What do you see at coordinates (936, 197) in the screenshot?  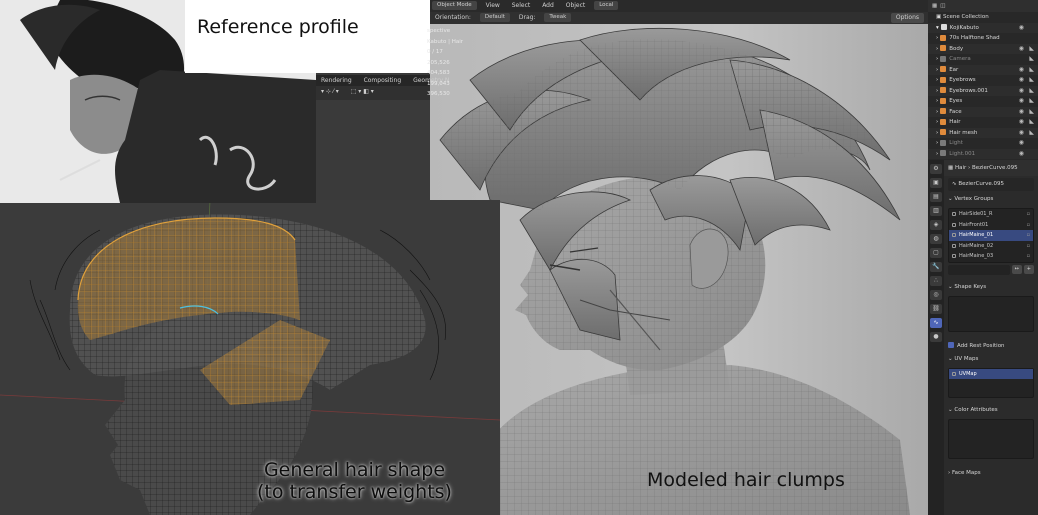 I see `output-tab-icon: ▤` at bounding box center [936, 197].